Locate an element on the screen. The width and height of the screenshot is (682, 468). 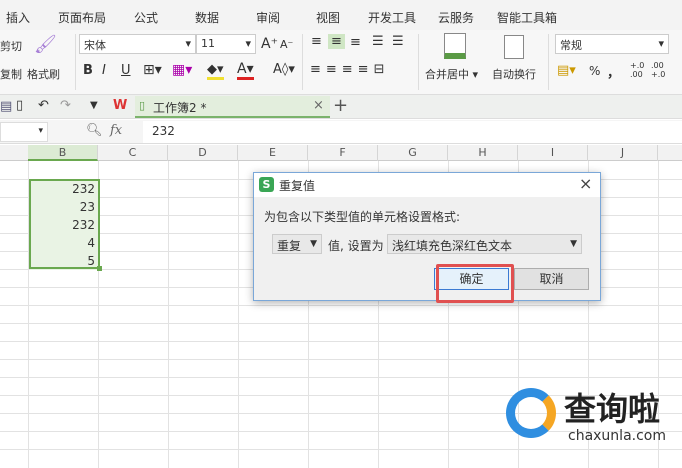
cut-button: 剪切 is located at coordinates (11, 46).